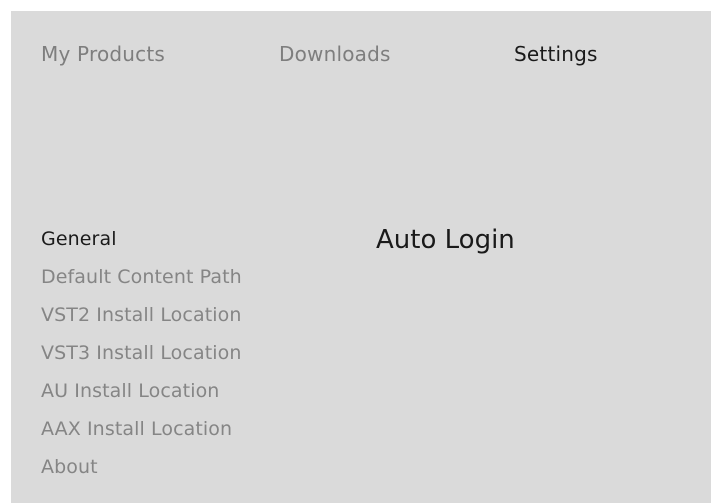  Describe the element at coordinates (171, 322) in the screenshot. I see `sidebar-item-vst2-install-location: VST2 Install Location` at that location.